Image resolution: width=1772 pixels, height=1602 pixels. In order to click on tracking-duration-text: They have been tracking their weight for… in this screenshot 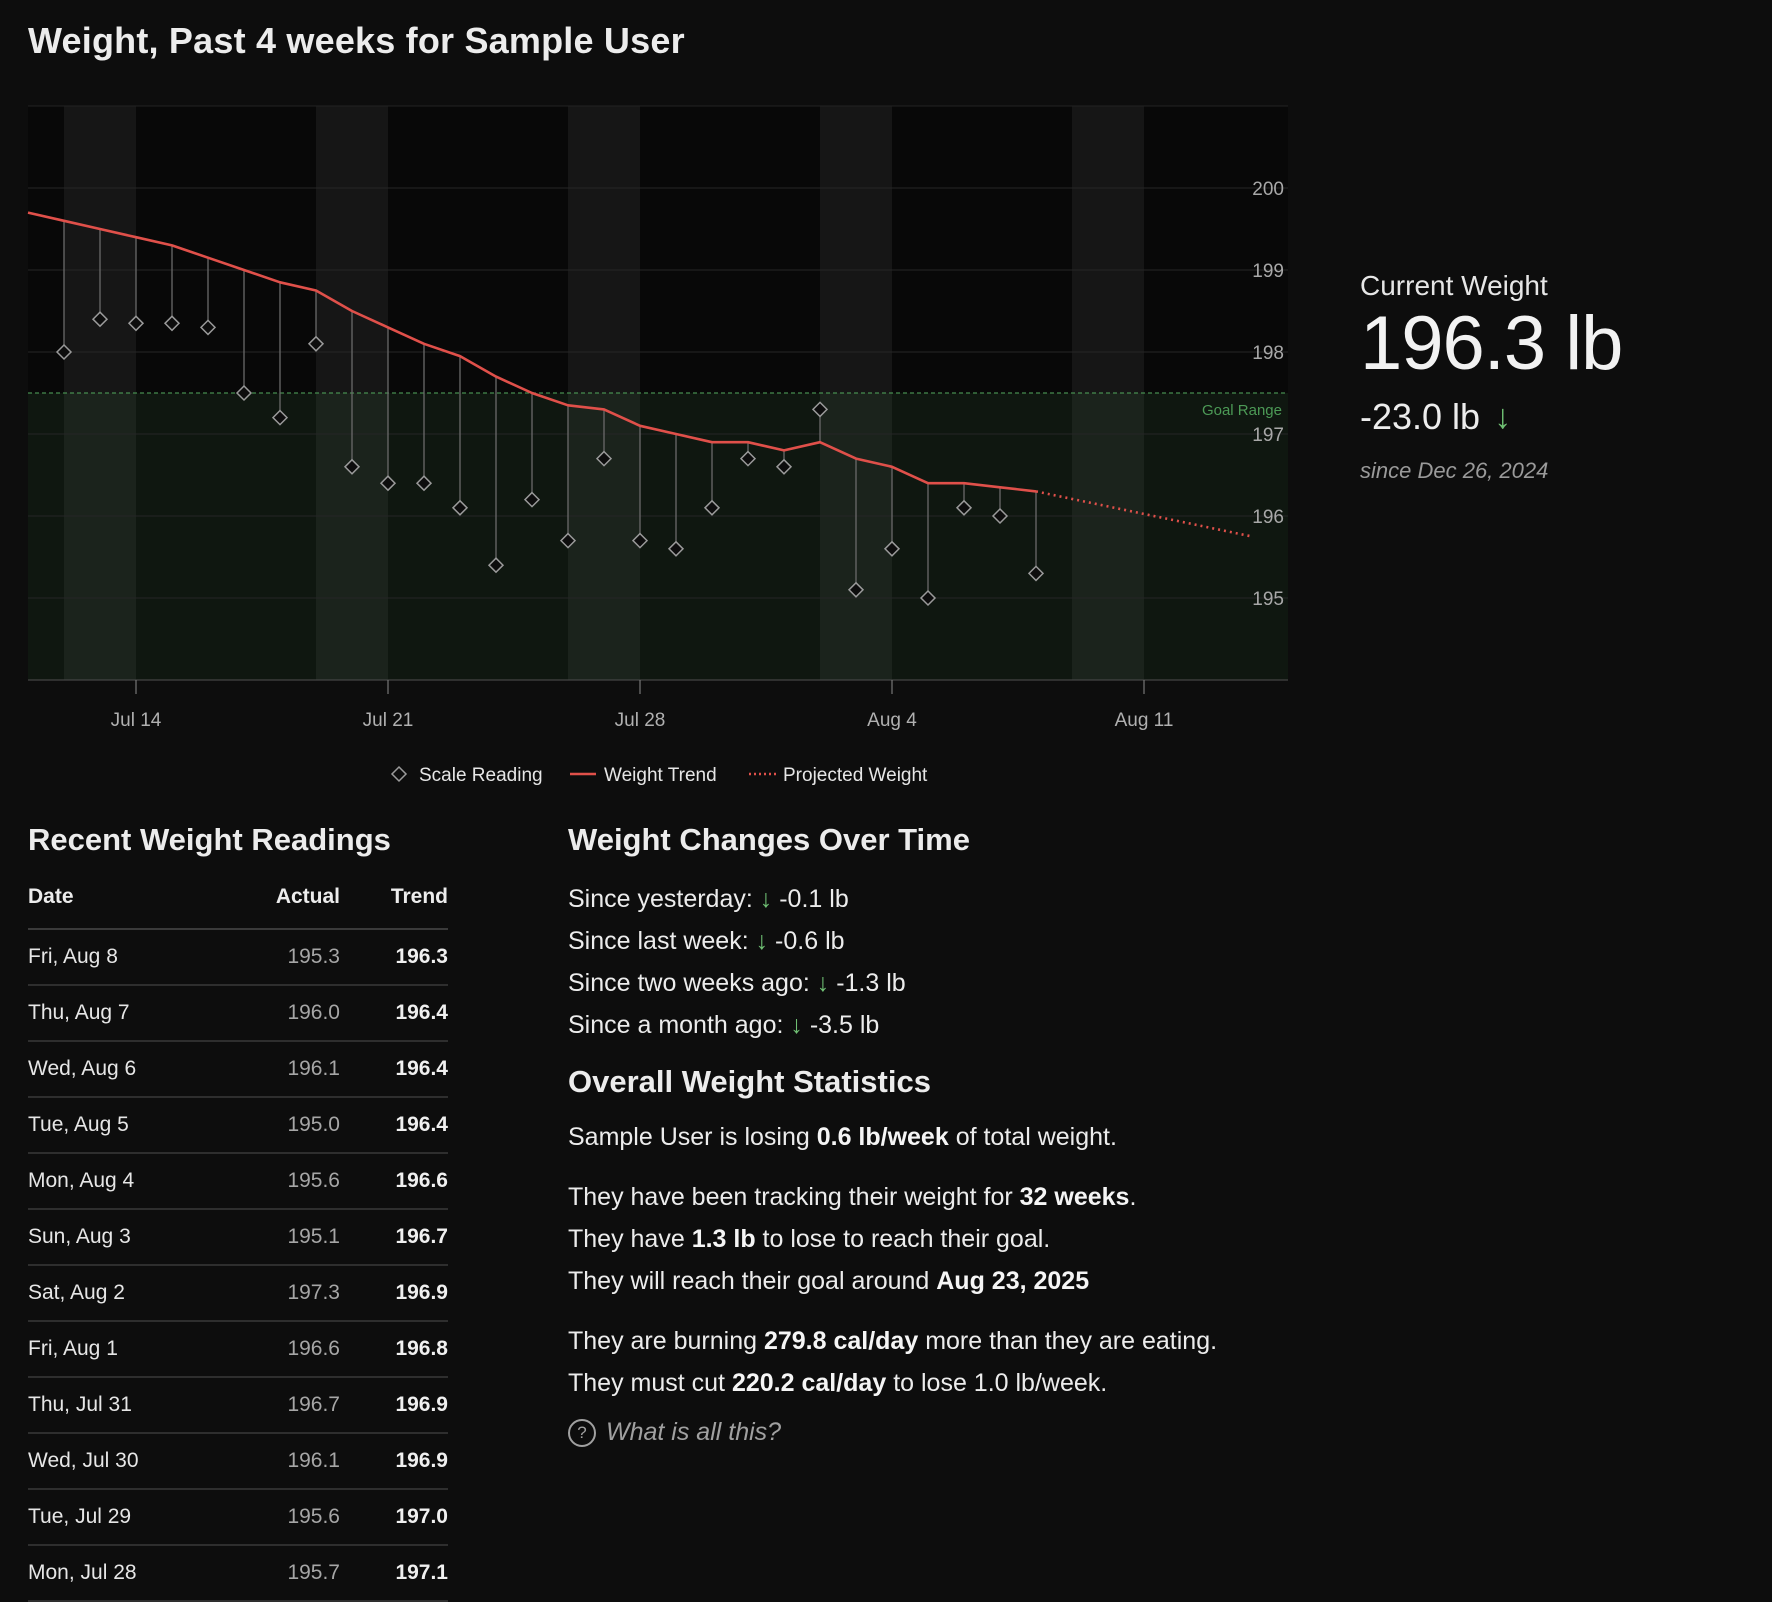, I will do `click(852, 1197)`.